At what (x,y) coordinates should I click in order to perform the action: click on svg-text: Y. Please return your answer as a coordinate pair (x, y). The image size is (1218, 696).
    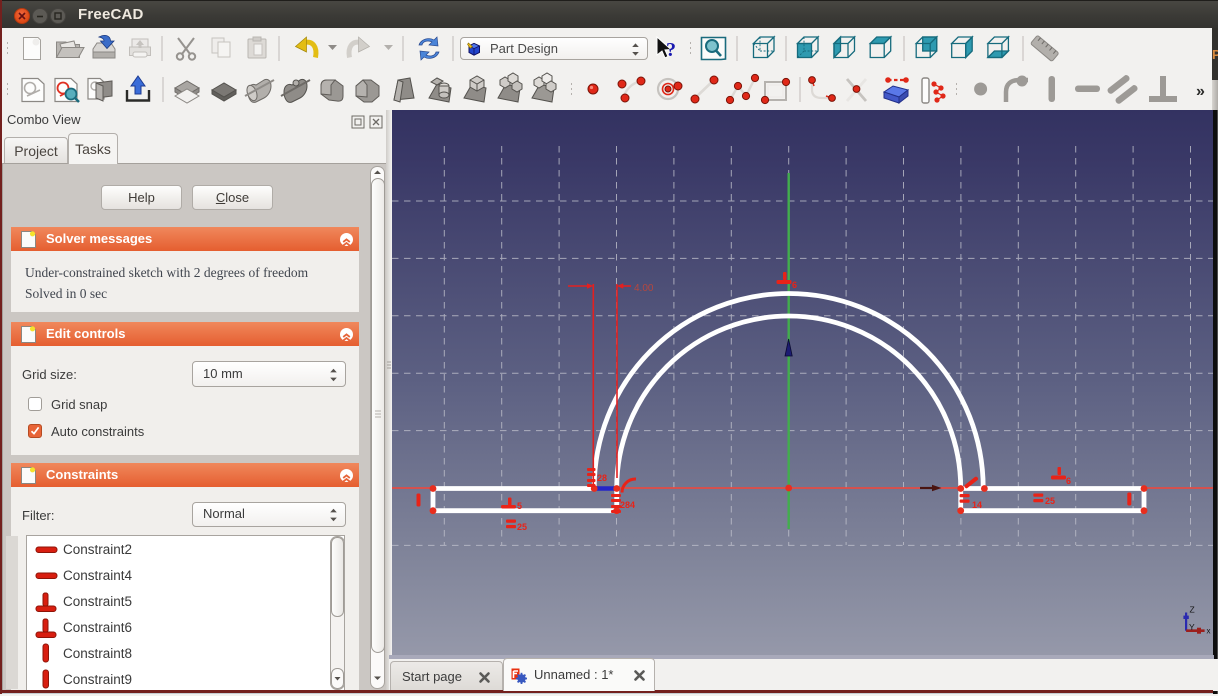
    Looking at the image, I should click on (1192, 627).